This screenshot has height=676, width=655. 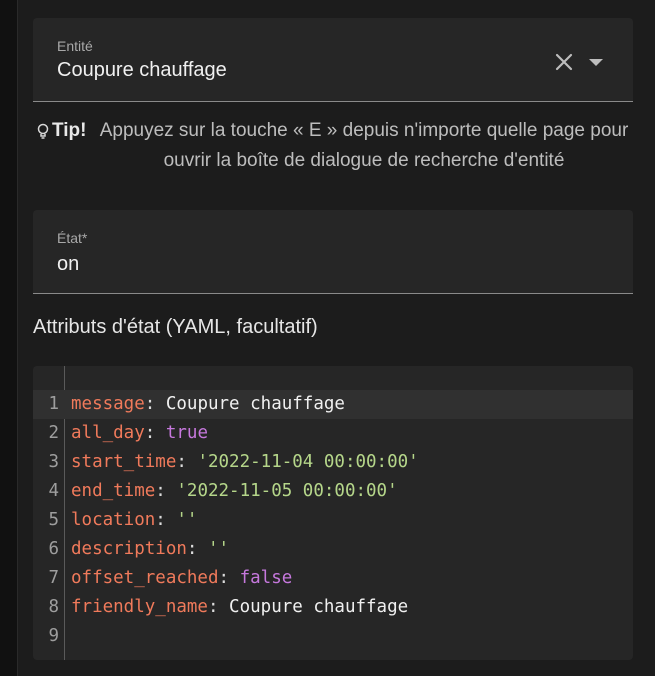 I want to click on yaml-key: offset_reached, so click(x=145, y=578).